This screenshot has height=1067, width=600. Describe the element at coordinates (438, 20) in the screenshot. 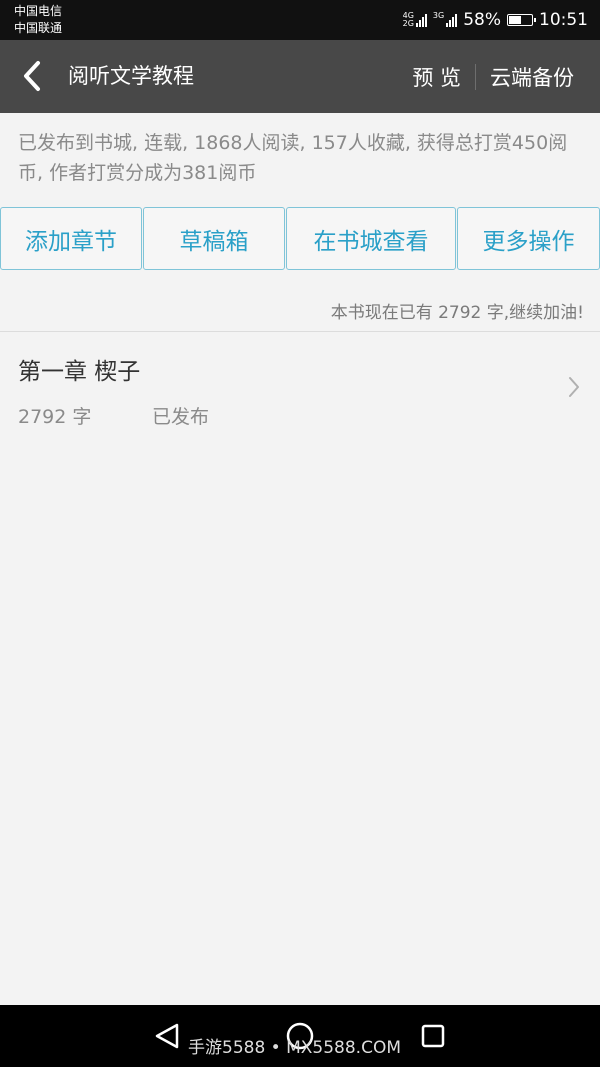

I see `network-type-2: 3G` at that location.